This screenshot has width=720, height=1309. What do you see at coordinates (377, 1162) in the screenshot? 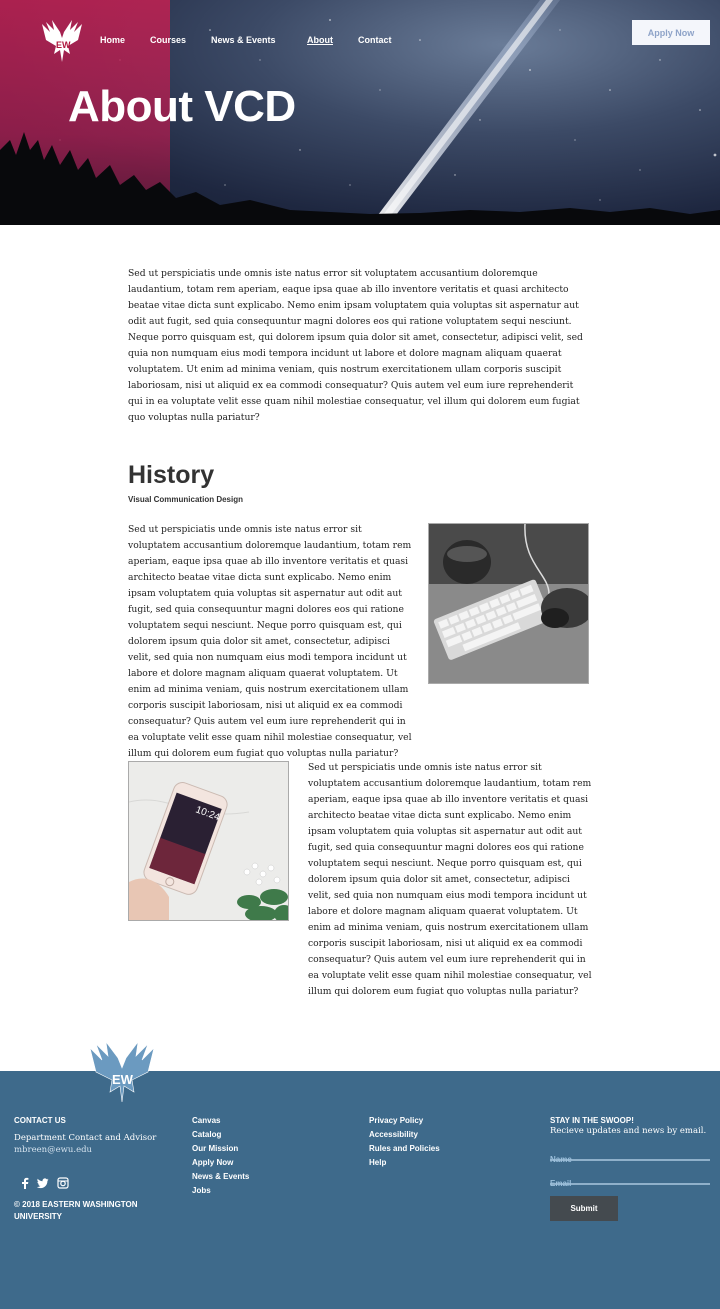
I see `footer-link-help: Help` at bounding box center [377, 1162].